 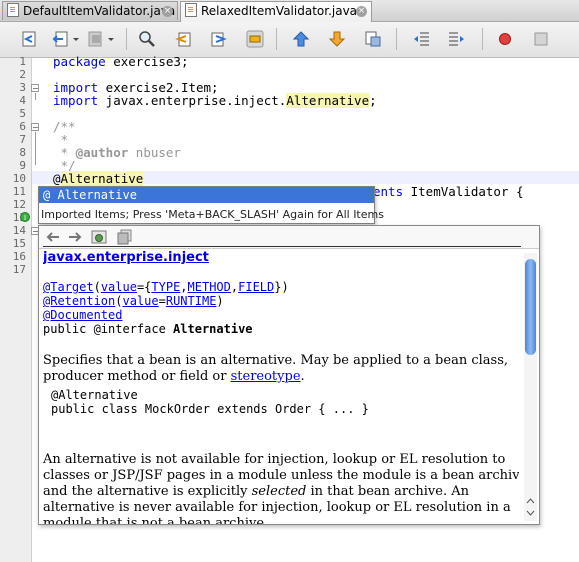 I want to click on scrollbar-thumb, so click(x=530, y=307).